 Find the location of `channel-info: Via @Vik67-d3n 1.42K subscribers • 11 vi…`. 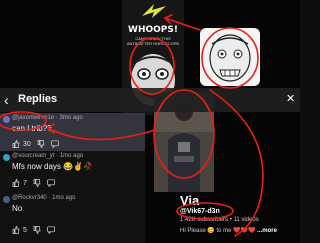

channel-info: Via @Vik67-d3n 1.42K subscribers • 11 vi… is located at coordinates (240, 218).